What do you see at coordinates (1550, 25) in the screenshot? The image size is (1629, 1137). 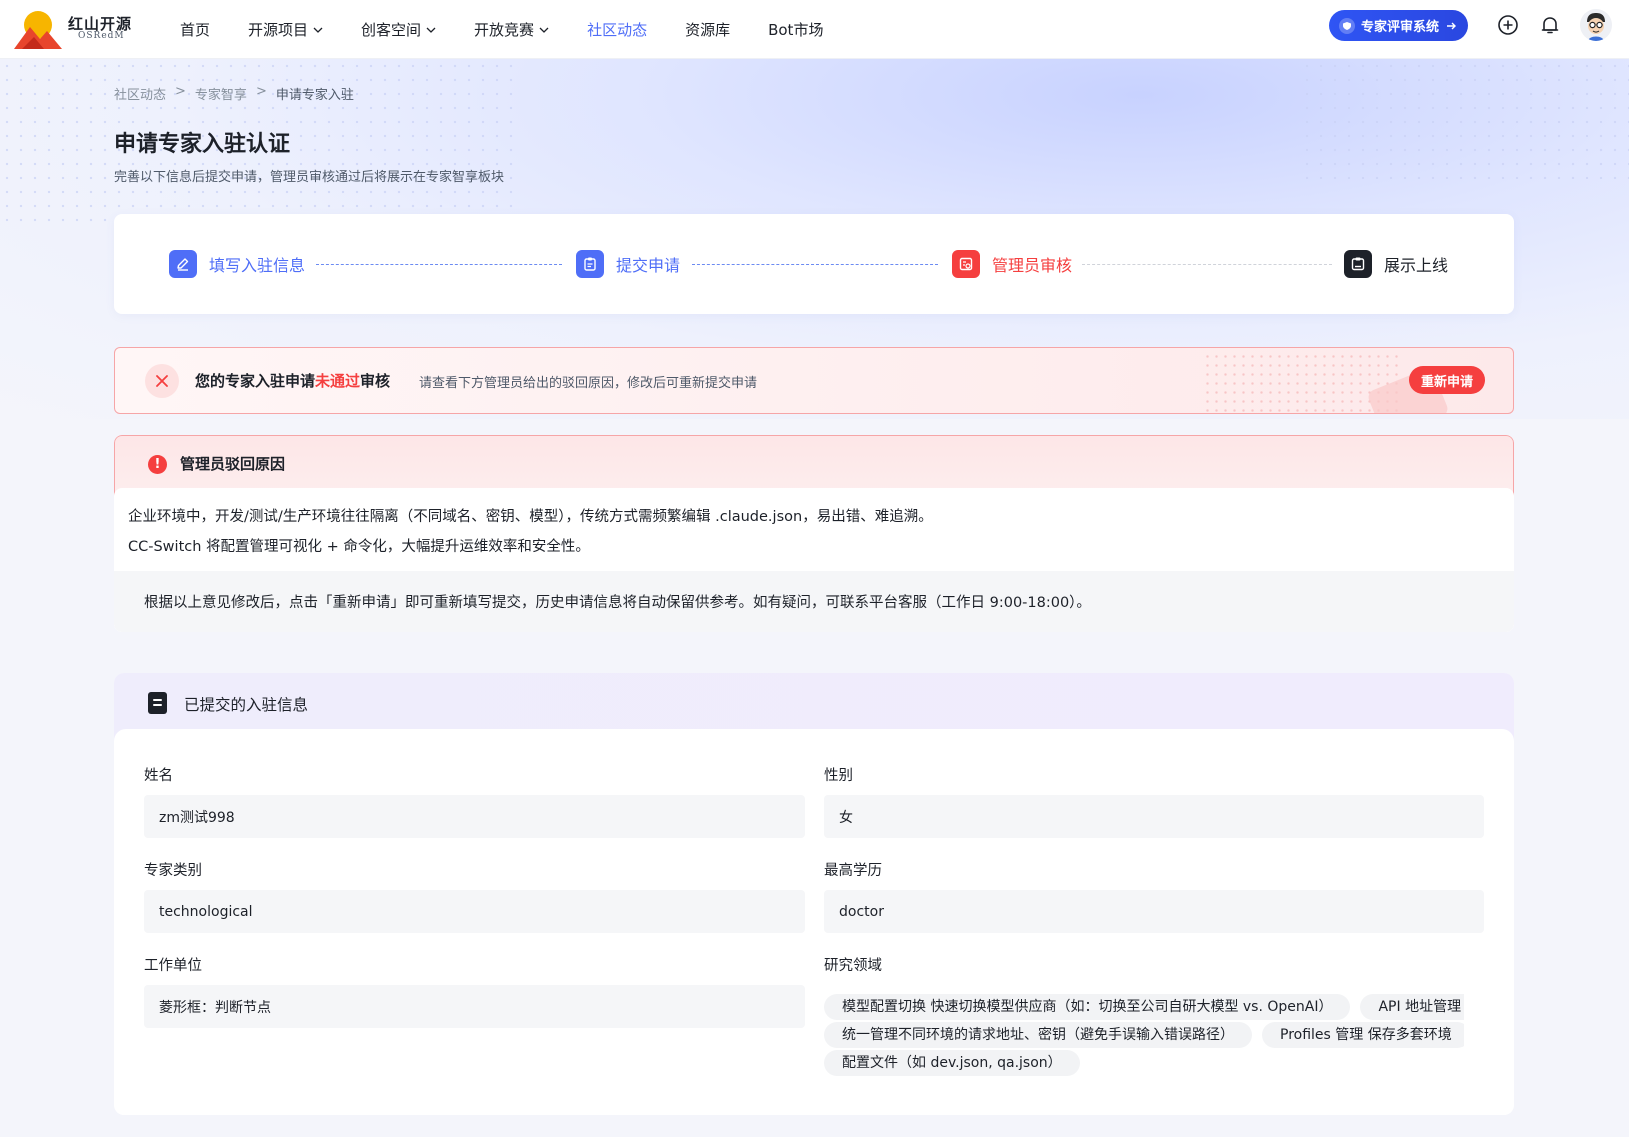 I see `bell-icon` at bounding box center [1550, 25].